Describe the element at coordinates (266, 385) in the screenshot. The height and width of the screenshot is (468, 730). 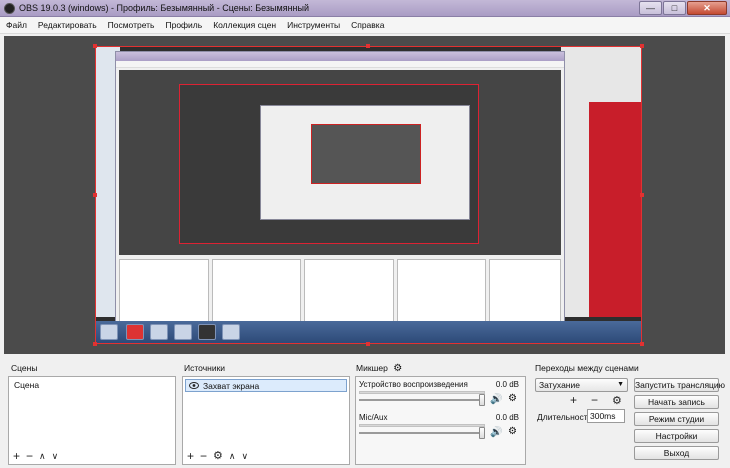
I see `source-item: Захват экрана` at that location.